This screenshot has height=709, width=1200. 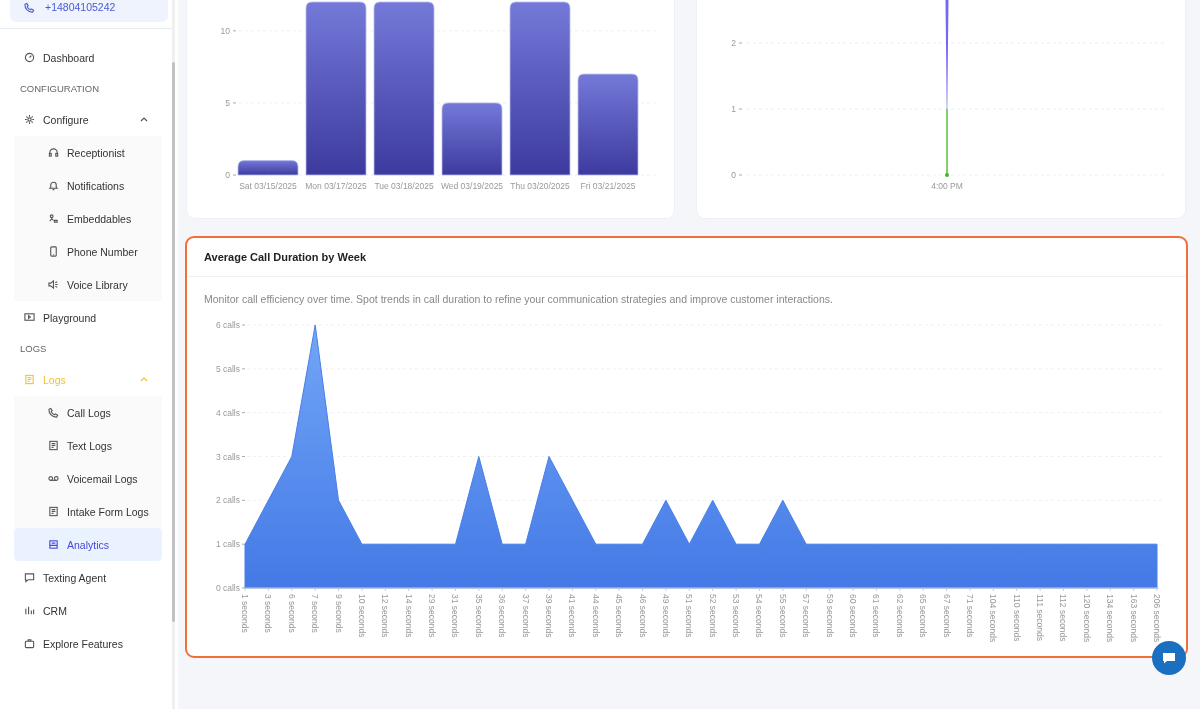 I want to click on x-axis-label: 110 seconds, so click(x=1016, y=618).